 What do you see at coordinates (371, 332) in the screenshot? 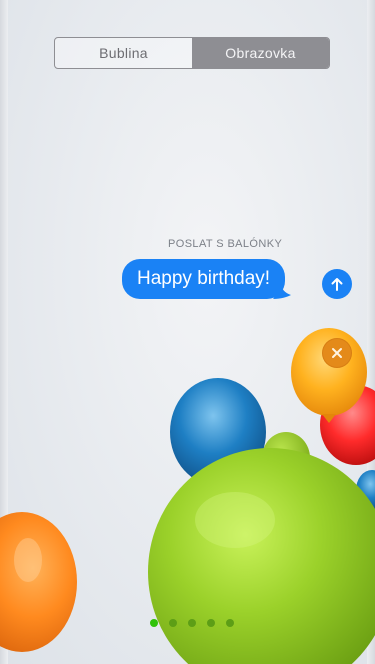
I see `frame-edge-right` at bounding box center [371, 332].